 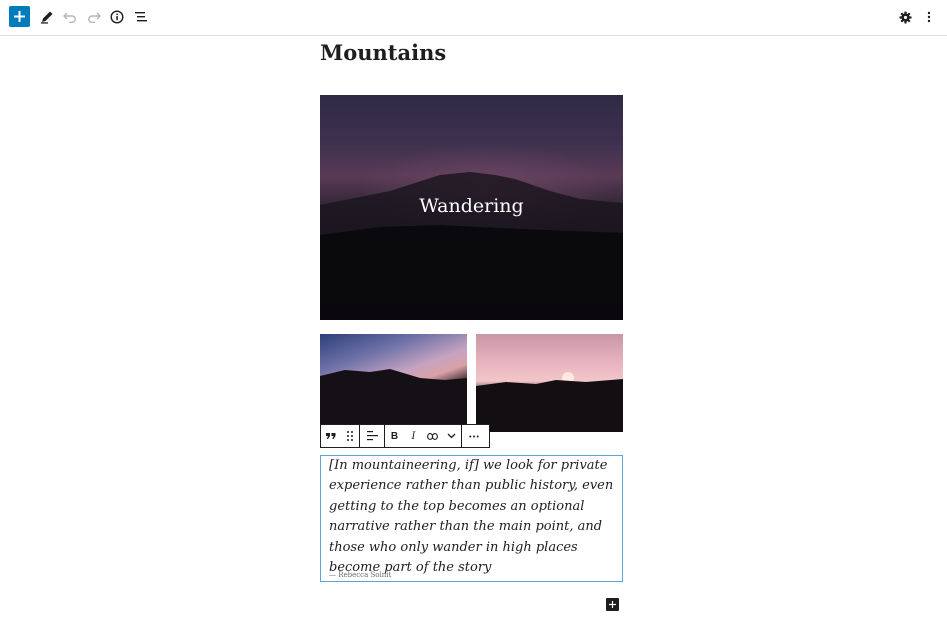 I want to click on alignment-group, so click(x=372, y=436).